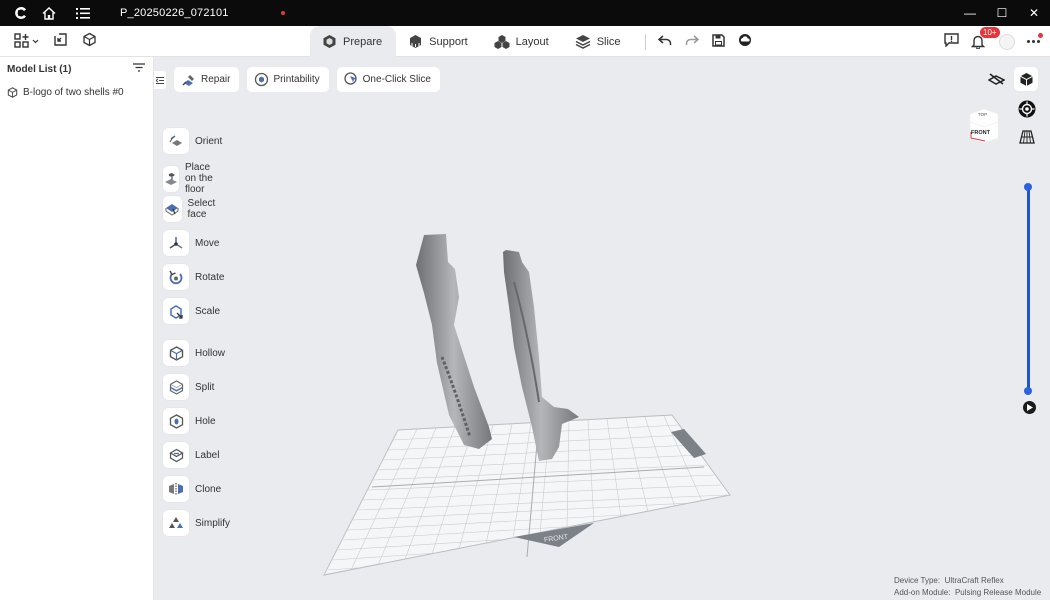 This screenshot has height=600, width=1050. Describe the element at coordinates (89, 41) in the screenshot. I see `model-library-icon` at that location.